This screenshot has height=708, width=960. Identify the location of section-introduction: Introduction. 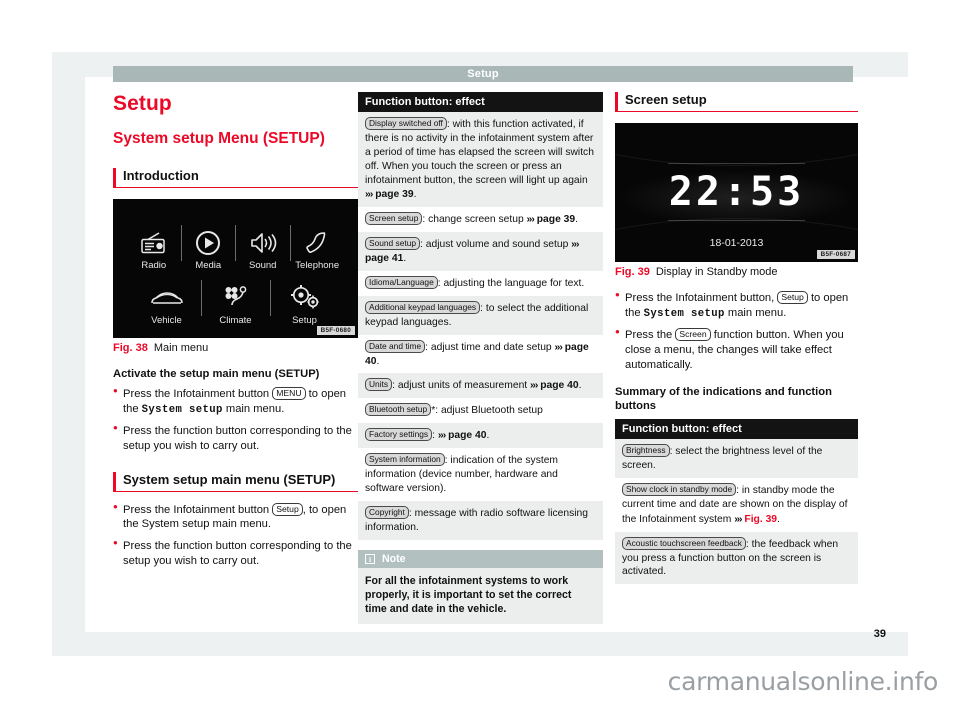
(235, 178).